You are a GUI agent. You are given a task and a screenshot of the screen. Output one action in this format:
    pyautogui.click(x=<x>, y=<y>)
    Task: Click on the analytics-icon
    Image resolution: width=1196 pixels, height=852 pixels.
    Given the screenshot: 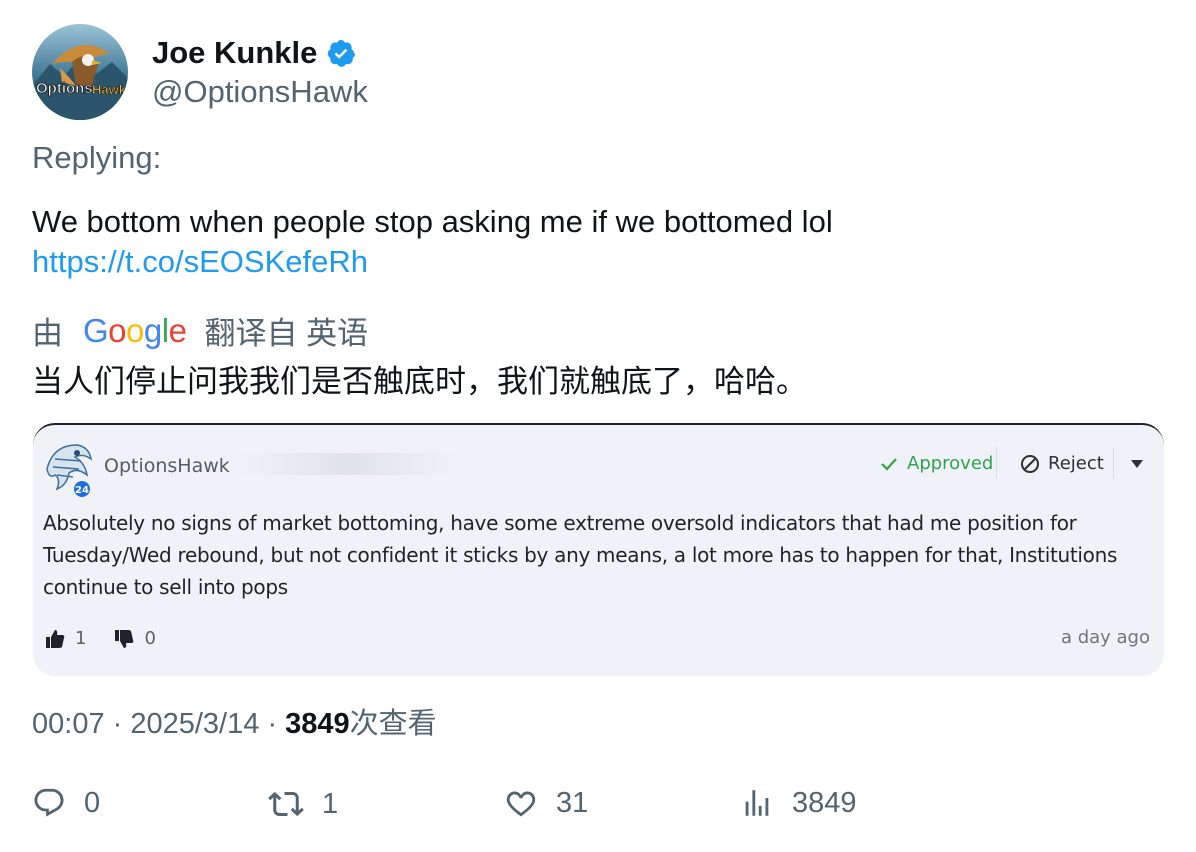 What is the action you would take?
    pyautogui.click(x=757, y=803)
    